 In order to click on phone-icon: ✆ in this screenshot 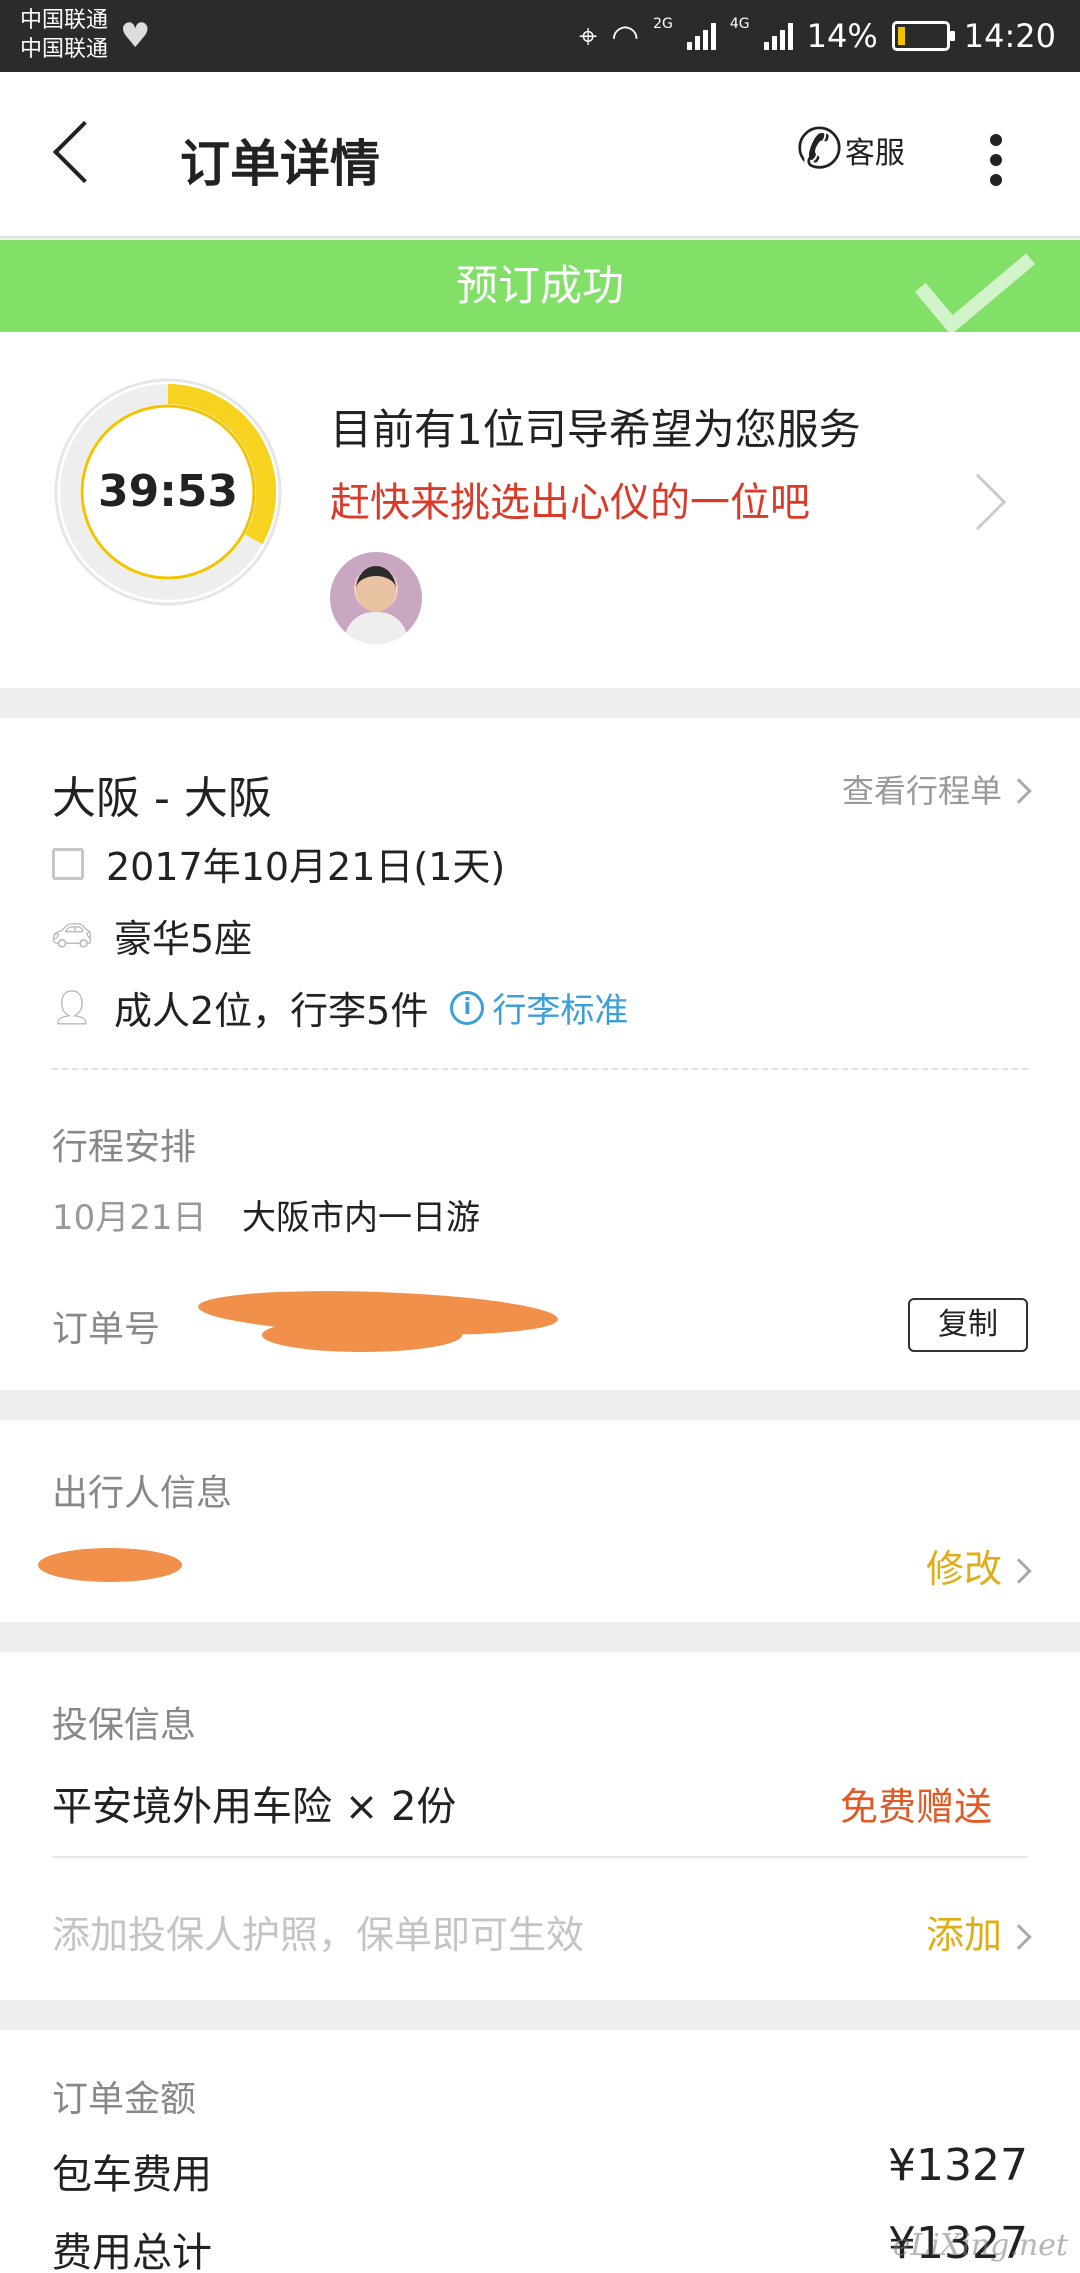, I will do `click(819, 149)`.